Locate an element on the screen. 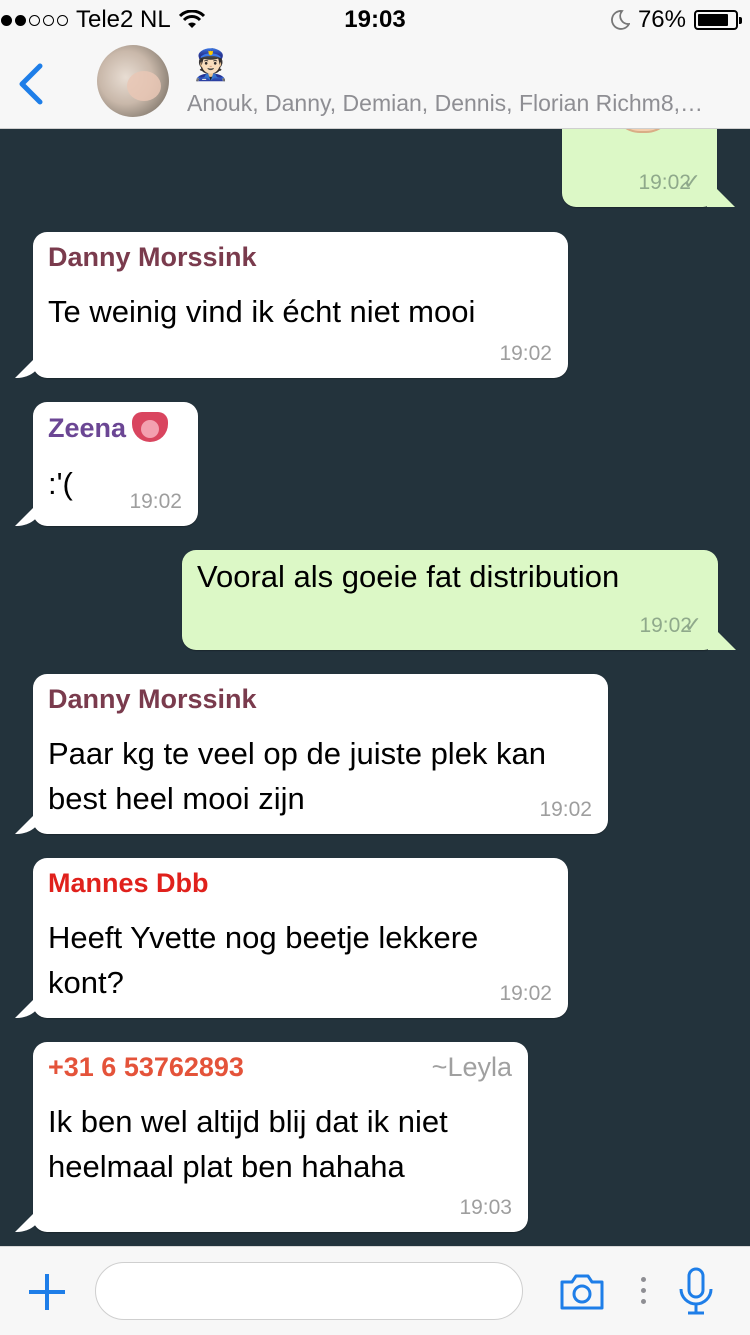 The width and height of the screenshot is (750, 1335). message-text: Te weinig vind ik écht niet mooi is located at coordinates (262, 311).